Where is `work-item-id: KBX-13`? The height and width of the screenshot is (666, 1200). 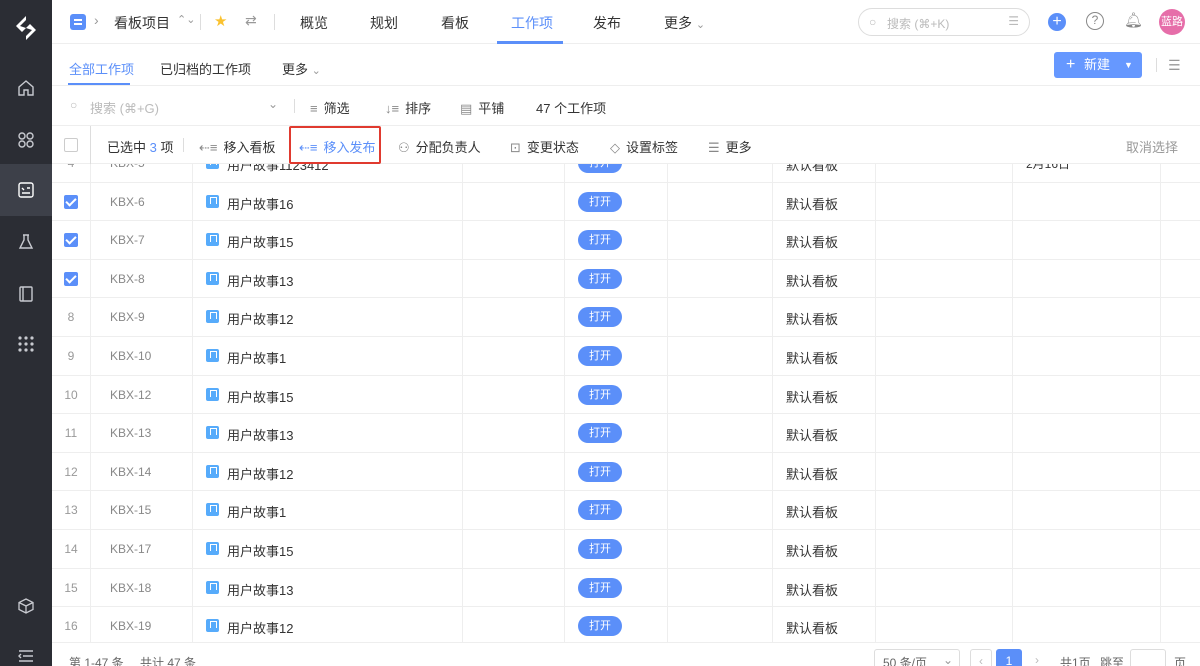
work-item-id: KBX-13 is located at coordinates (131, 433).